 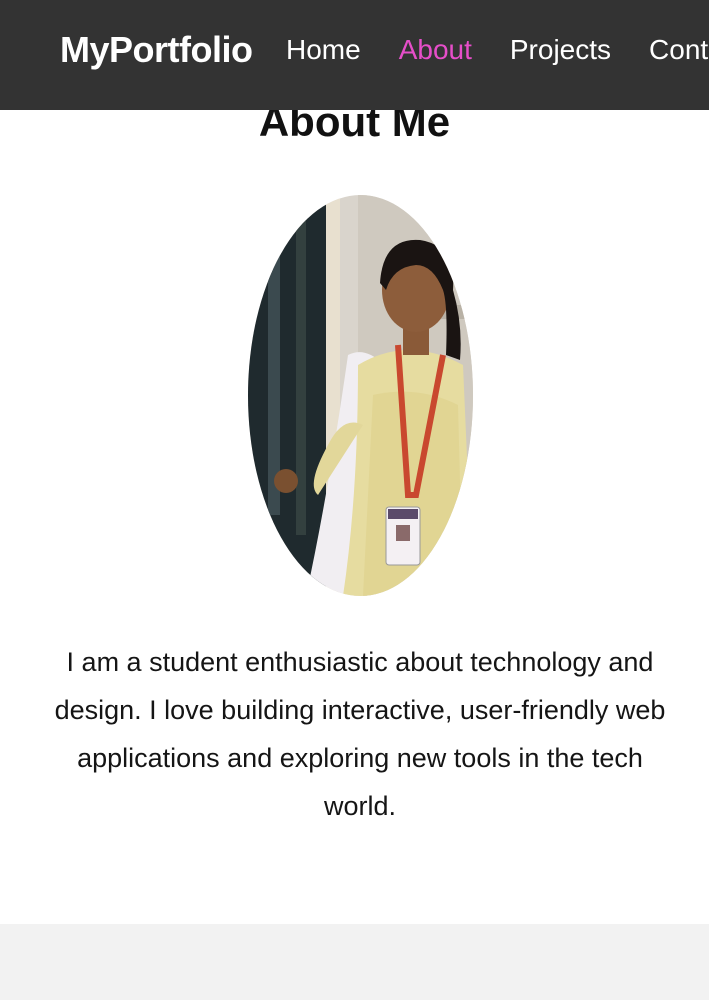 I want to click on profile-photo, so click(x=360, y=395).